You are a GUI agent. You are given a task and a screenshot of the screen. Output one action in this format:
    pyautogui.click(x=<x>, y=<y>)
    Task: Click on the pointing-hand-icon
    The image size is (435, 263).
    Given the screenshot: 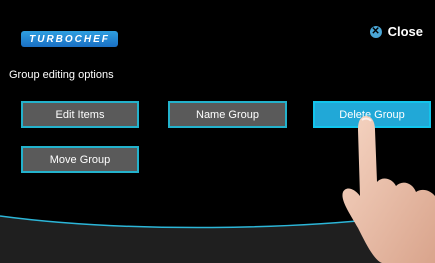 What is the action you would take?
    pyautogui.click(x=388, y=189)
    